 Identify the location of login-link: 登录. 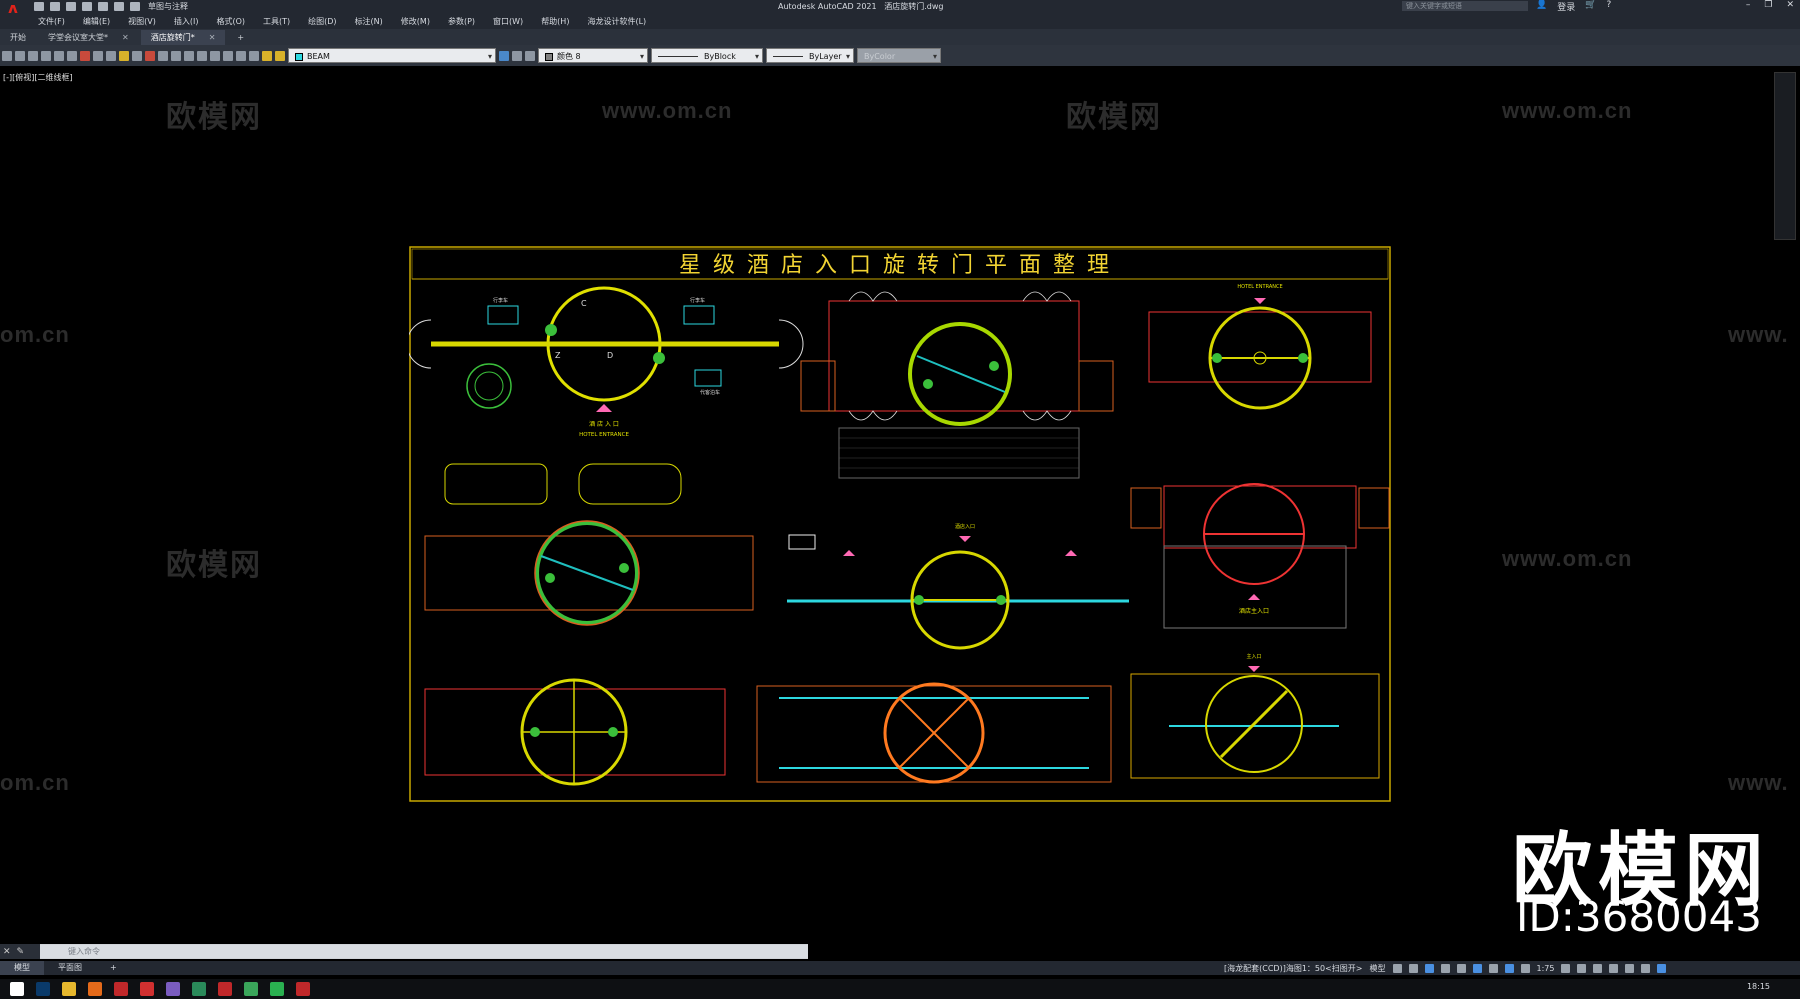
(1566, 6).